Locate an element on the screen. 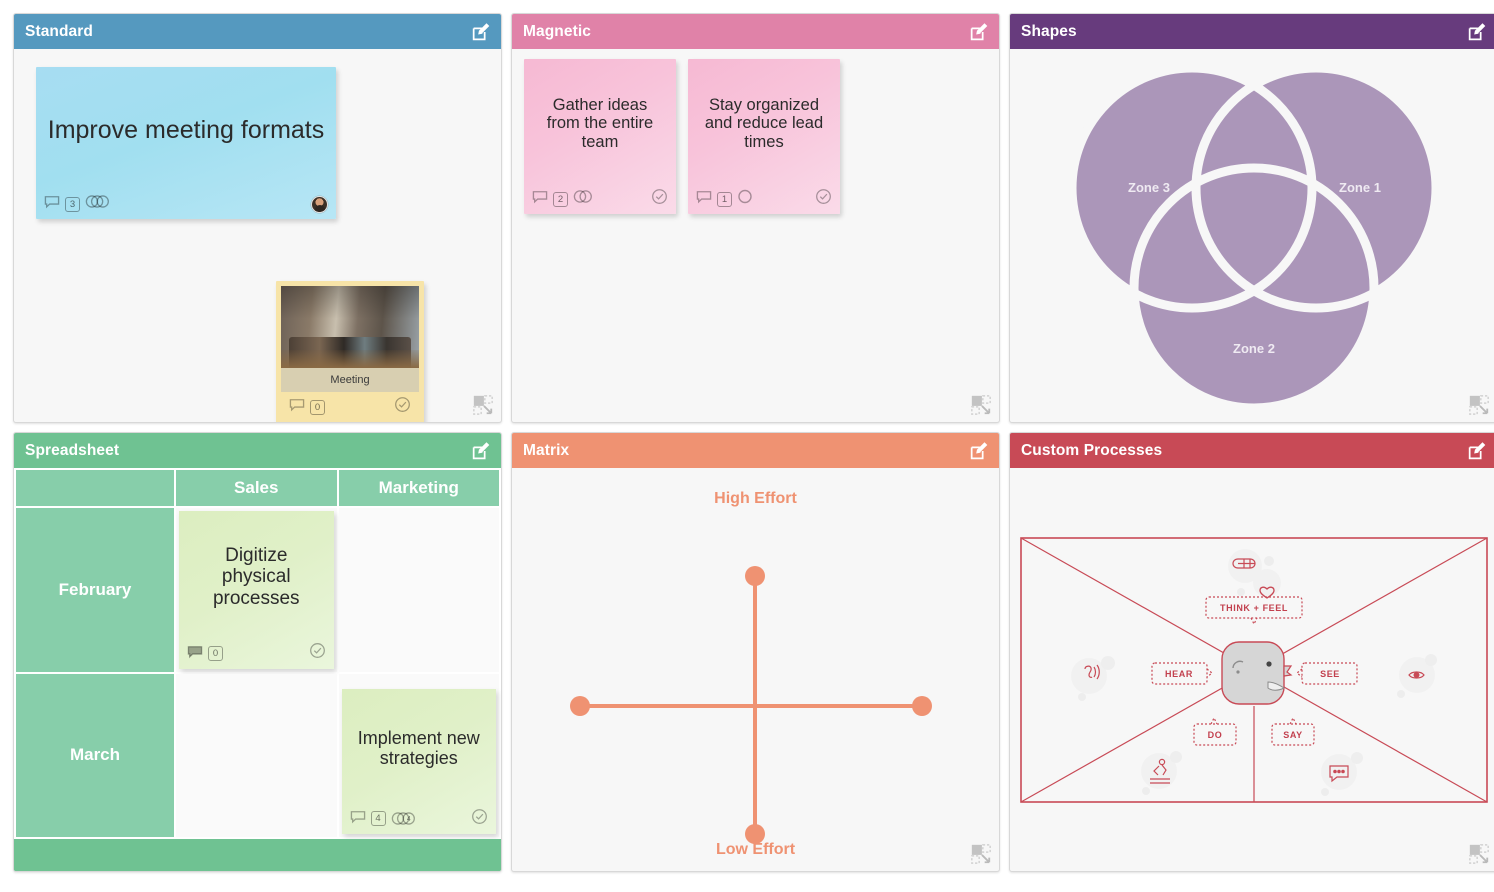 This screenshot has height=892, width=1494. comment-count-badge: 2 is located at coordinates (560, 199).